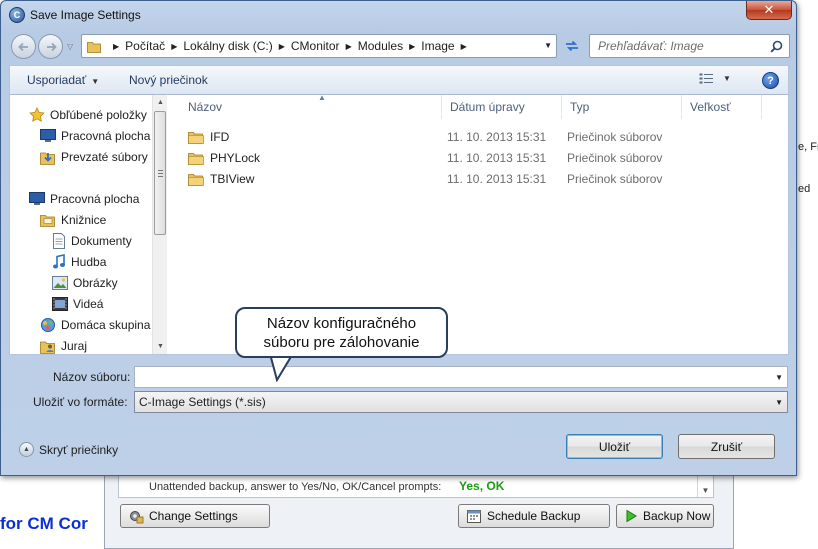 Image resolution: width=818 pixels, height=549 pixels. What do you see at coordinates (84, 220) in the screenshot?
I see `nav-item-label: Knižnice` at bounding box center [84, 220].